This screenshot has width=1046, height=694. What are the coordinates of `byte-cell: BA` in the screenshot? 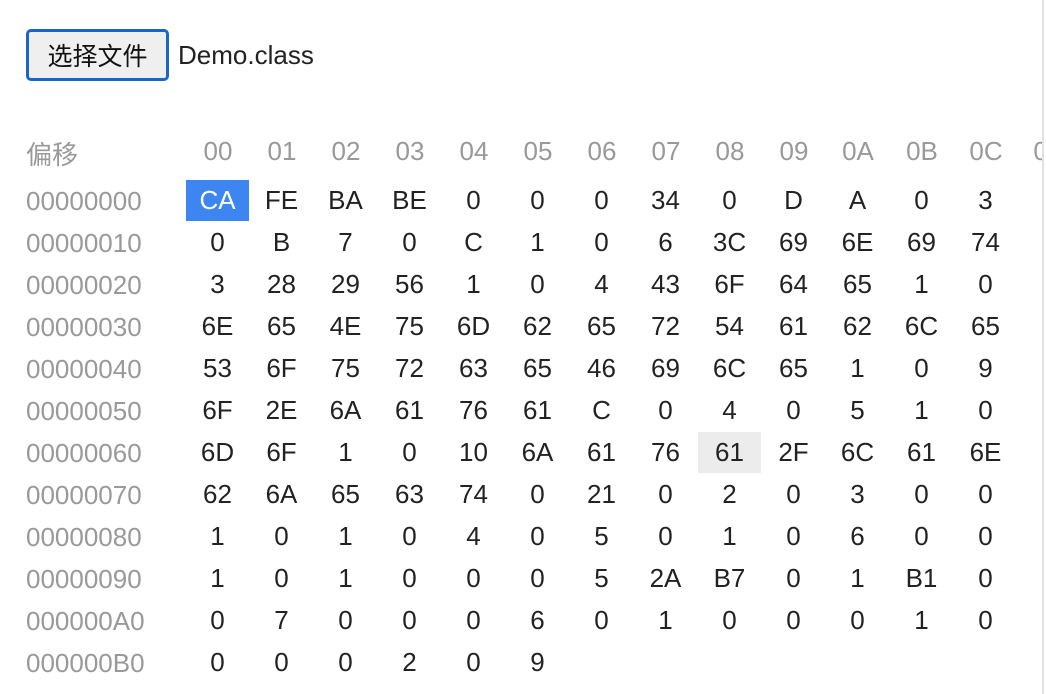 It's located at (345, 200).